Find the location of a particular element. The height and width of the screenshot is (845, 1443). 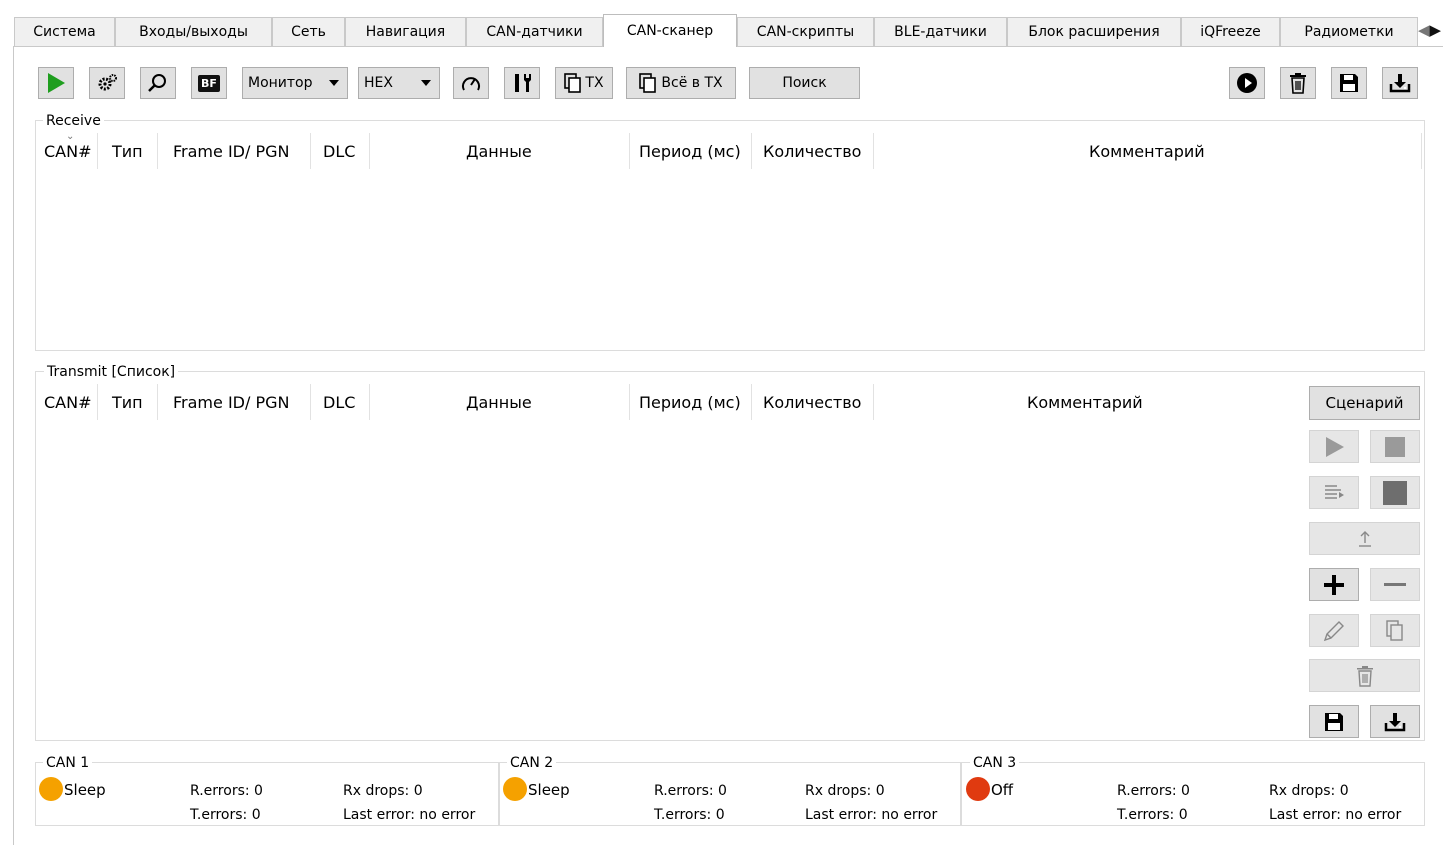

start-button is located at coordinates (56, 83).